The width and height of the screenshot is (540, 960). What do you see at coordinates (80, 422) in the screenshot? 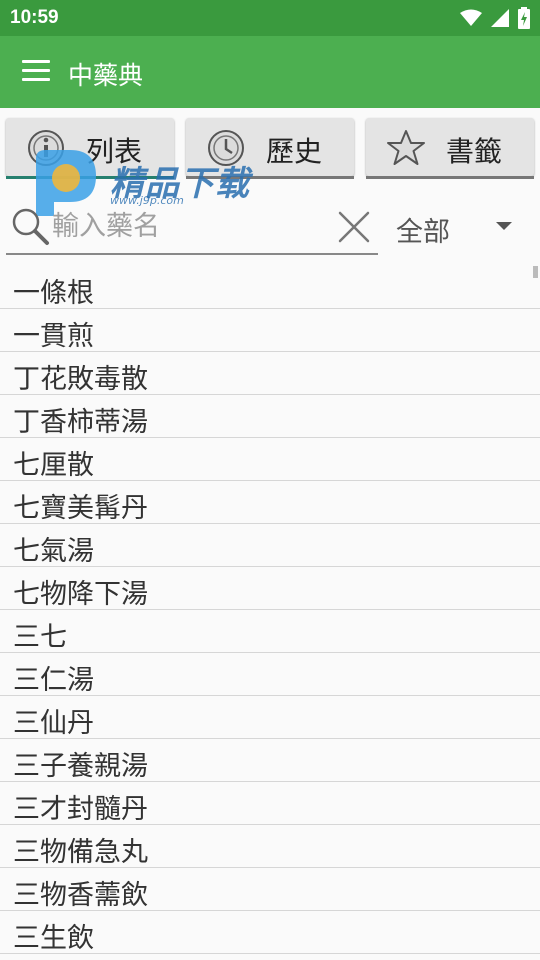
I see `list-item-label: 丁香柿蒂湯` at bounding box center [80, 422].